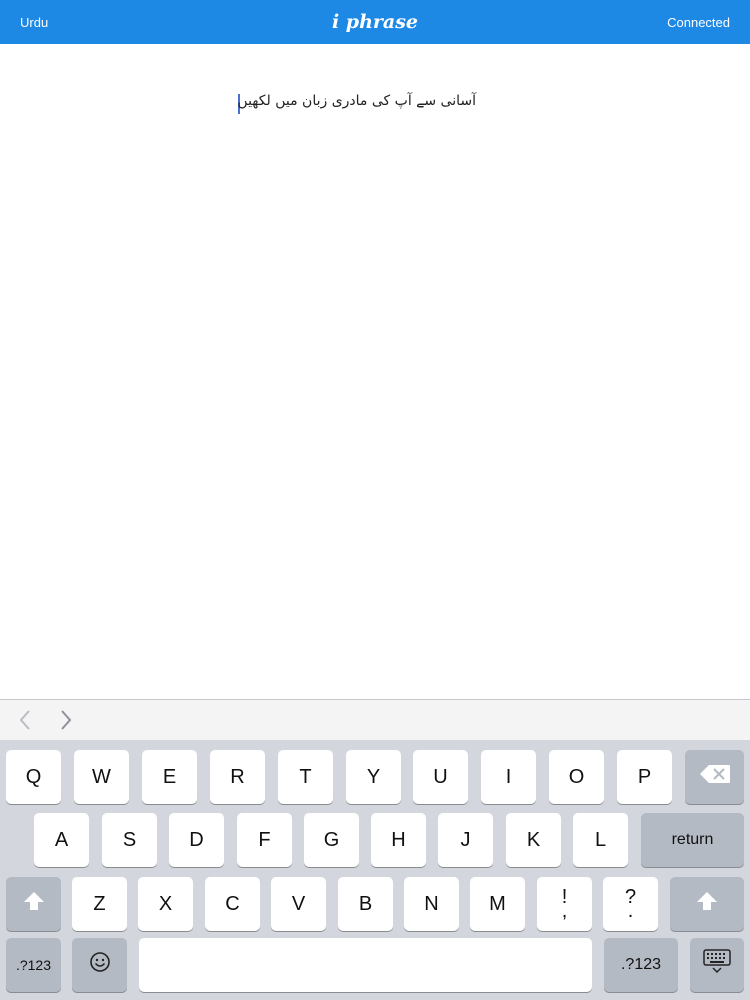 Image resolution: width=750 pixels, height=1000 pixels. I want to click on key-r: R, so click(237, 777).